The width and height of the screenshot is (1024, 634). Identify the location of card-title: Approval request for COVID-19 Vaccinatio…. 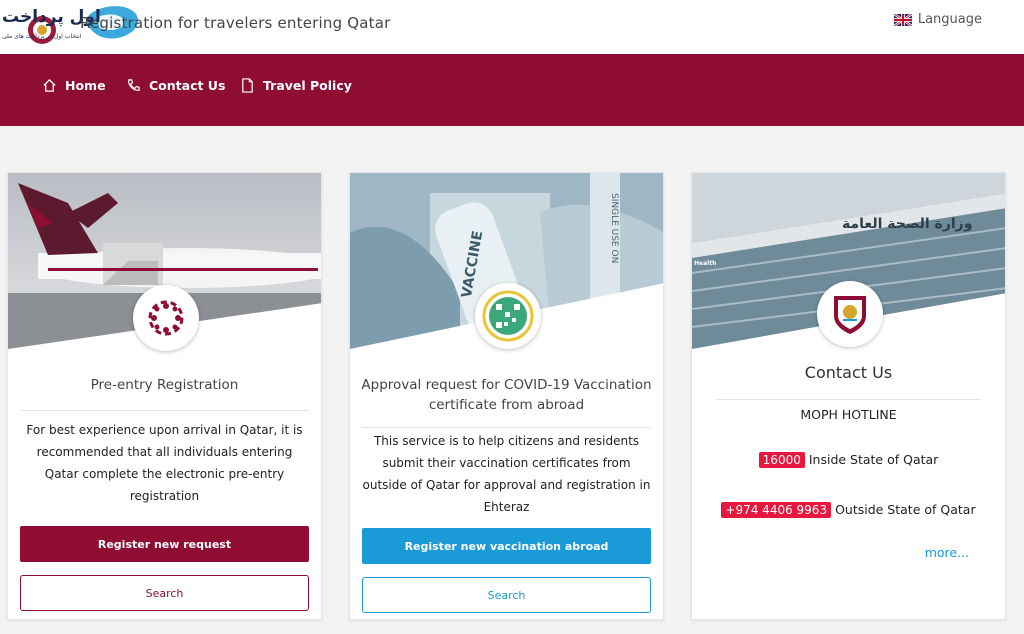
(506, 395).